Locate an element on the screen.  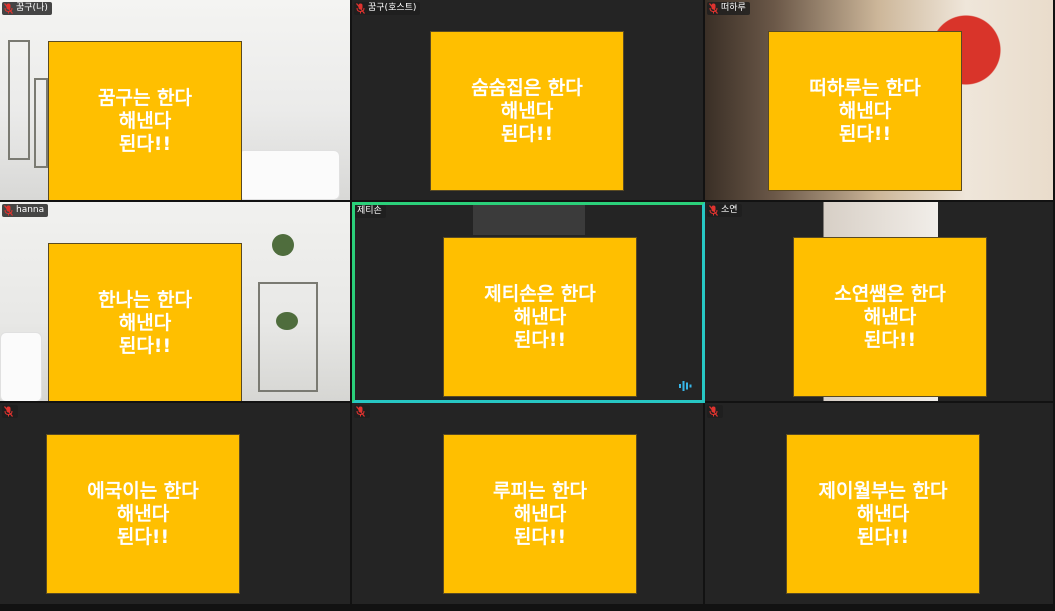
participant-name: 꿈구(호스트) is located at coordinates (392, 8).